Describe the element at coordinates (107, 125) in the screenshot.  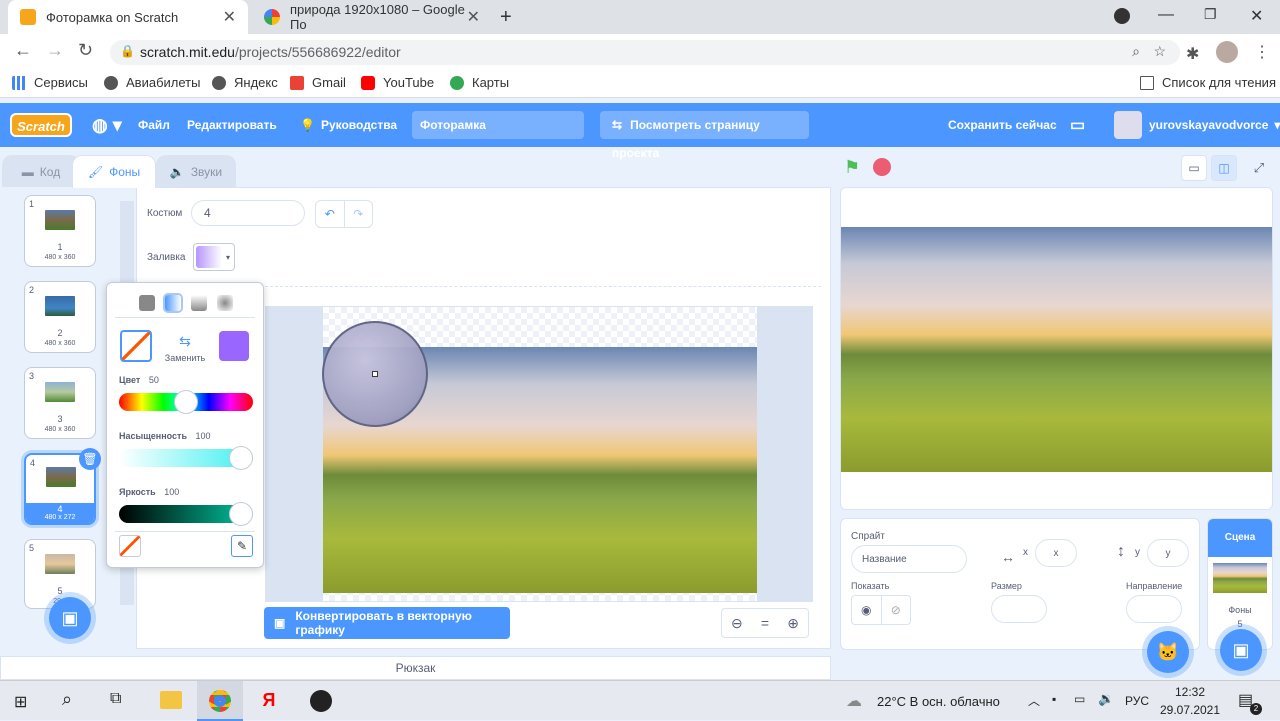
I see `language-globe-icon: ◍ ▾` at that location.